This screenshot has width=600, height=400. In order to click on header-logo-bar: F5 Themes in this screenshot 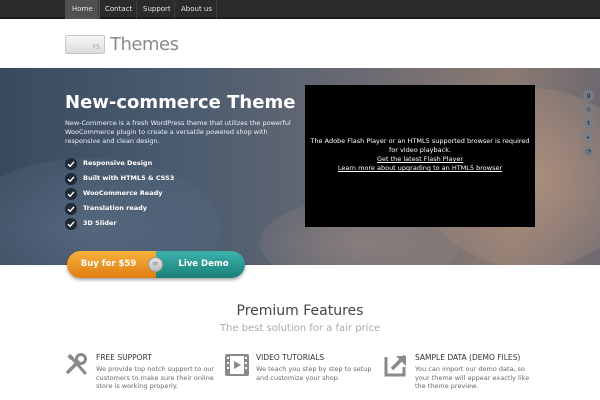, I will do `click(300, 44)`.